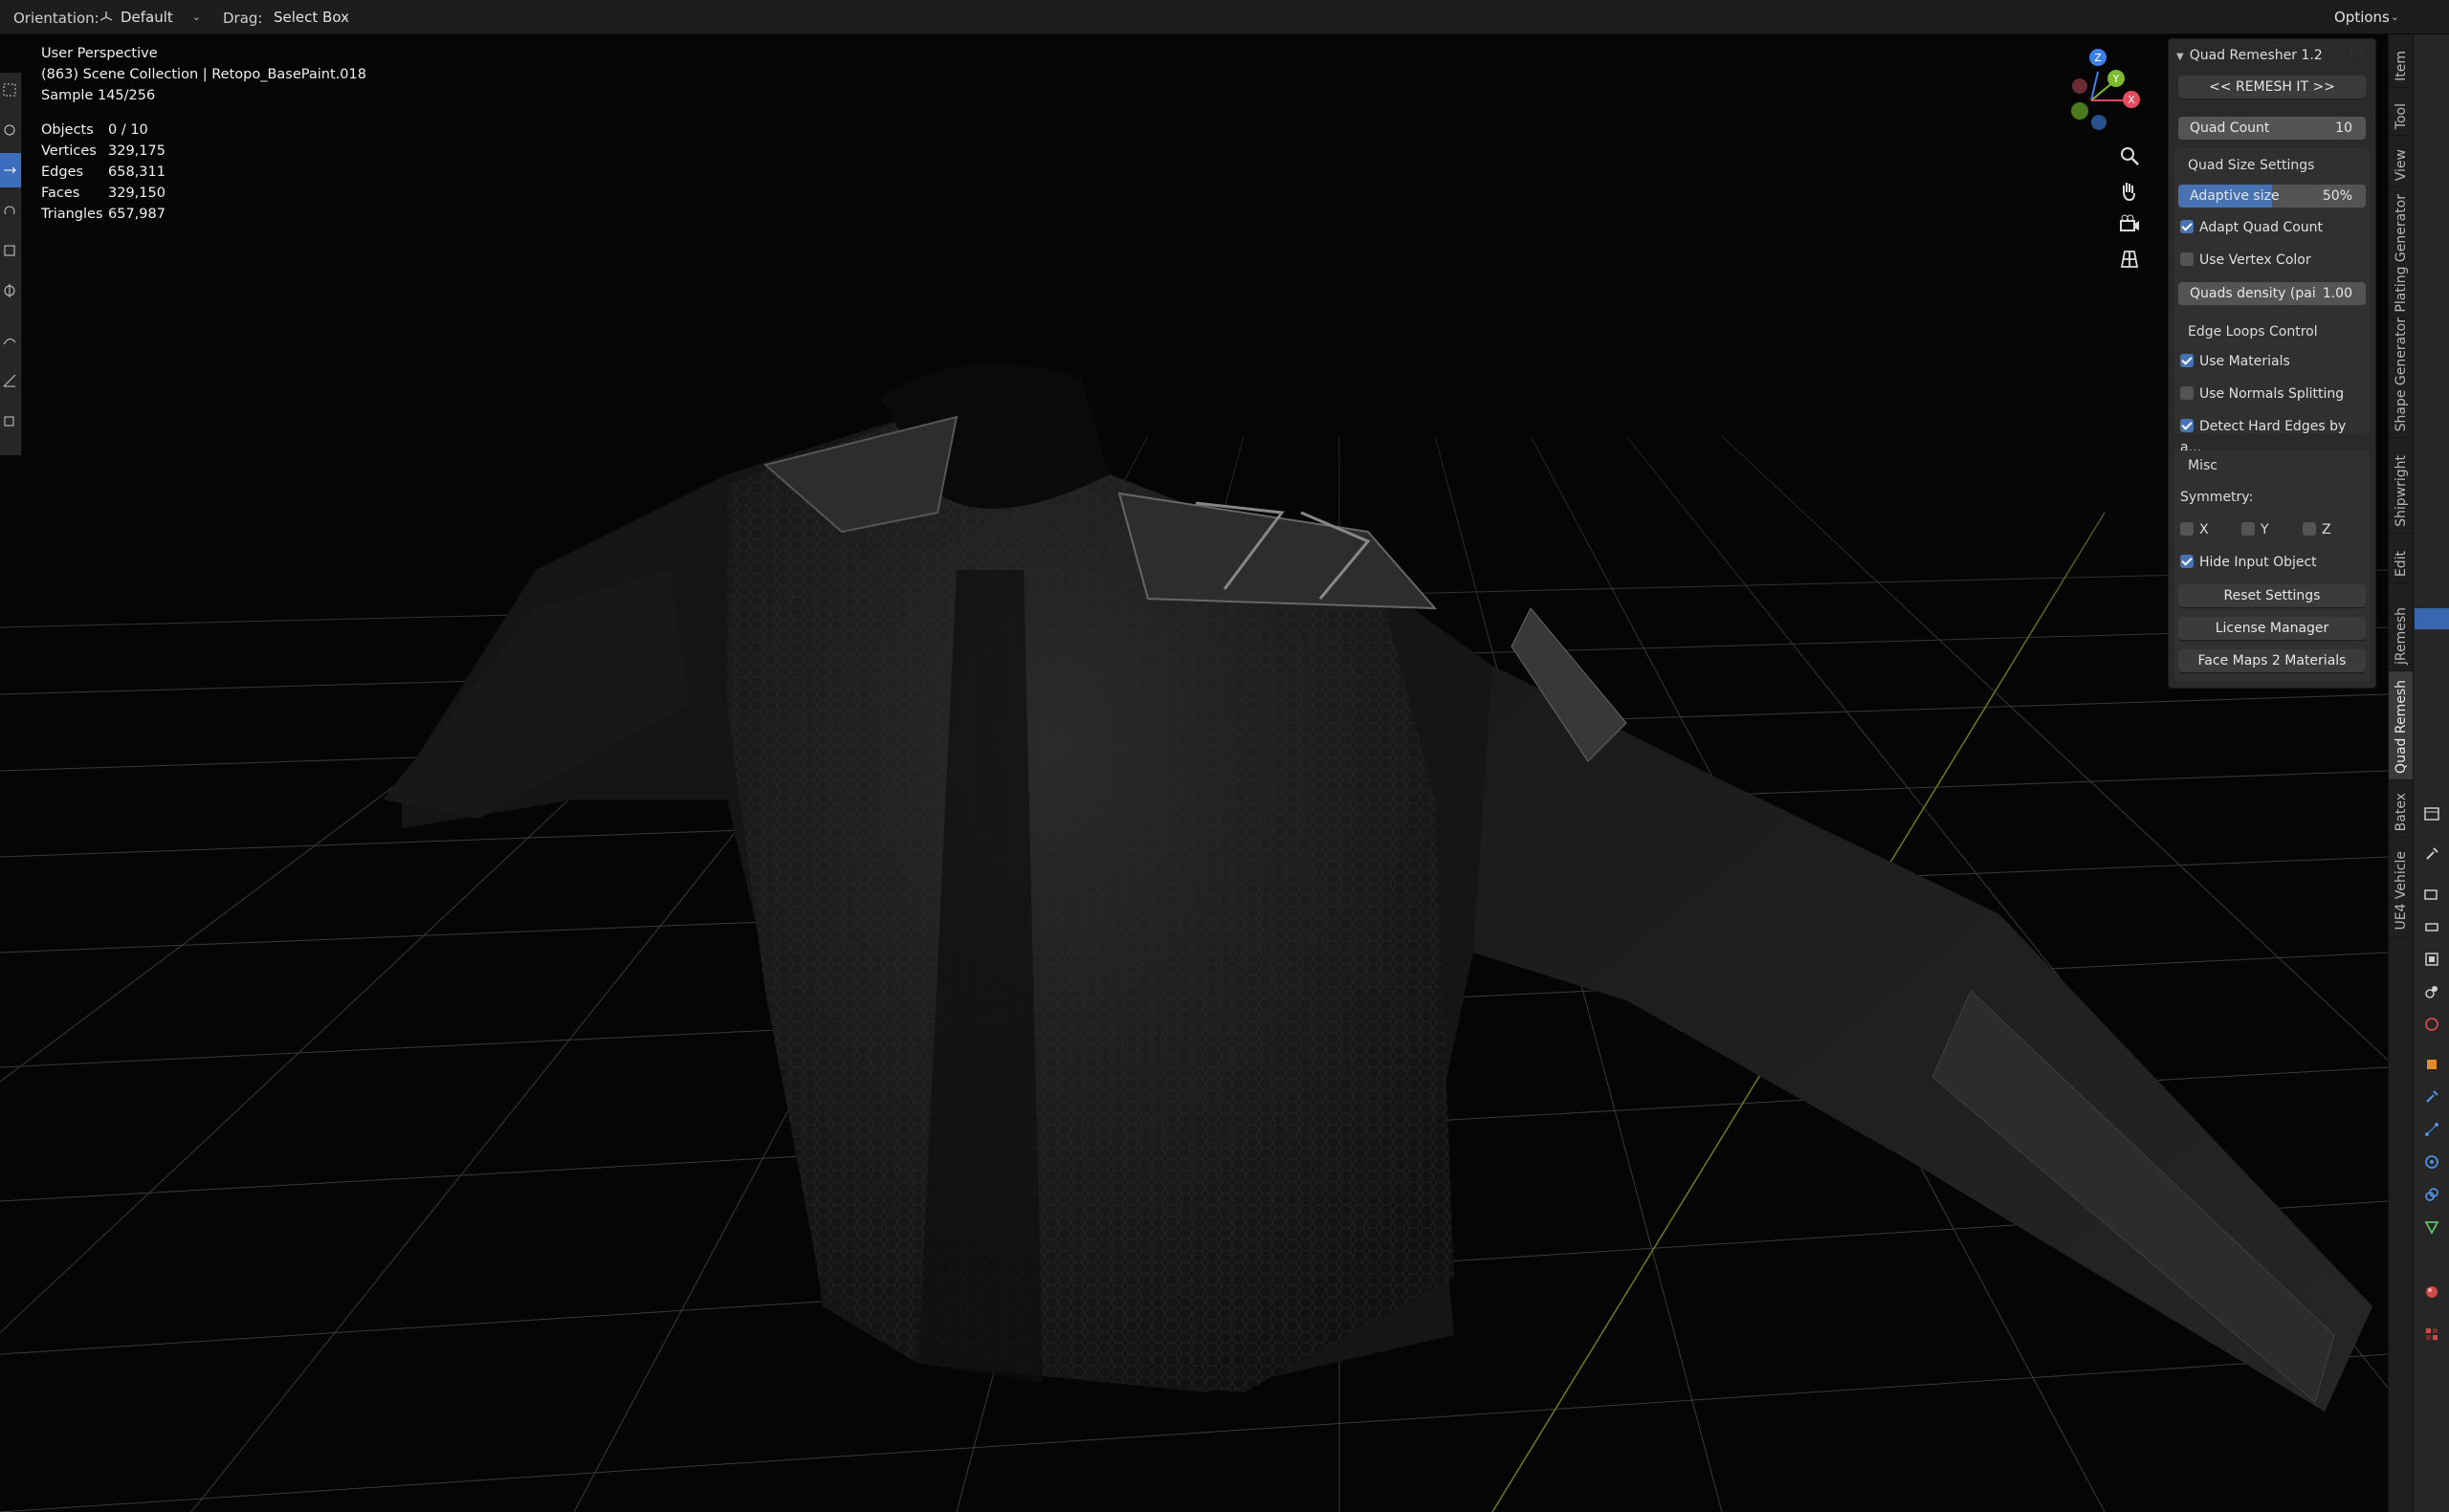 The height and width of the screenshot is (1512, 2449). What do you see at coordinates (2132, 100) in the screenshot?
I see `gizmo-x-label: X` at bounding box center [2132, 100].